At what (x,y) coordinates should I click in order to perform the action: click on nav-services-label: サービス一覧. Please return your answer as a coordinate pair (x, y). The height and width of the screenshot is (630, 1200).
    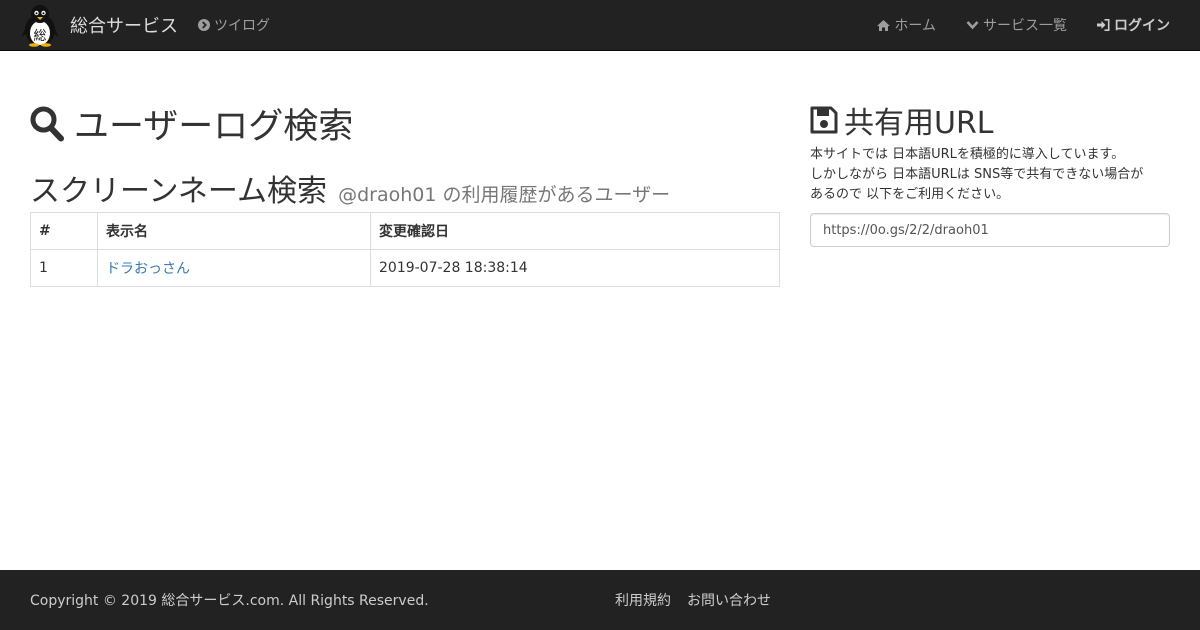
    Looking at the image, I should click on (1025, 26).